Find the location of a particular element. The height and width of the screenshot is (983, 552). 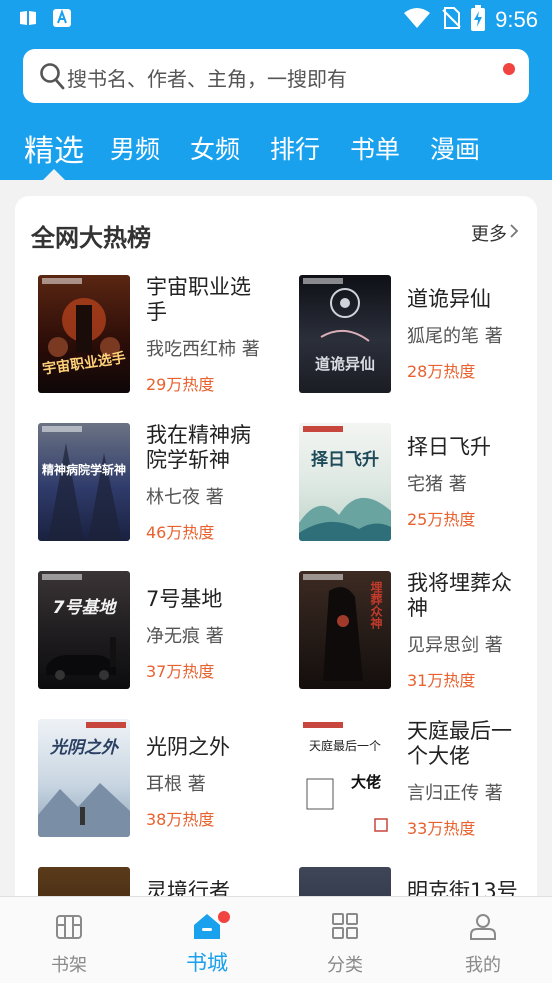

book-heat: 33万热度 is located at coordinates (441, 828).